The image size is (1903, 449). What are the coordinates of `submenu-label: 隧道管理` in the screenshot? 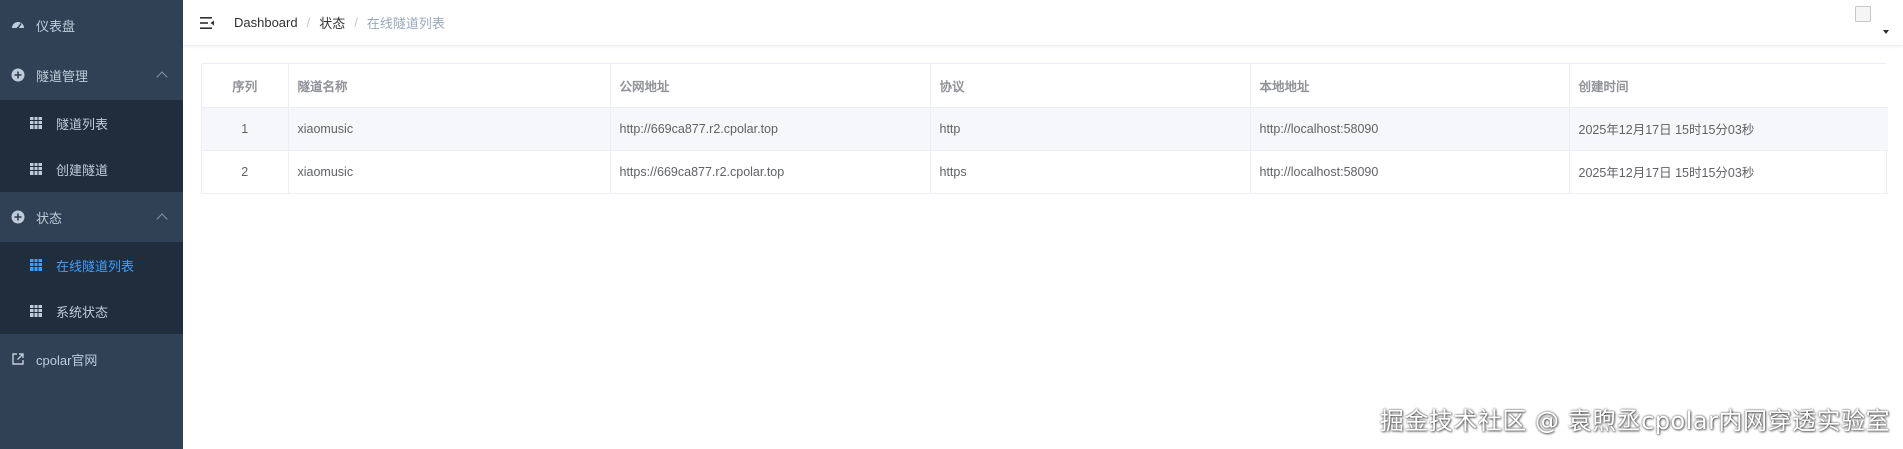 It's located at (62, 76).